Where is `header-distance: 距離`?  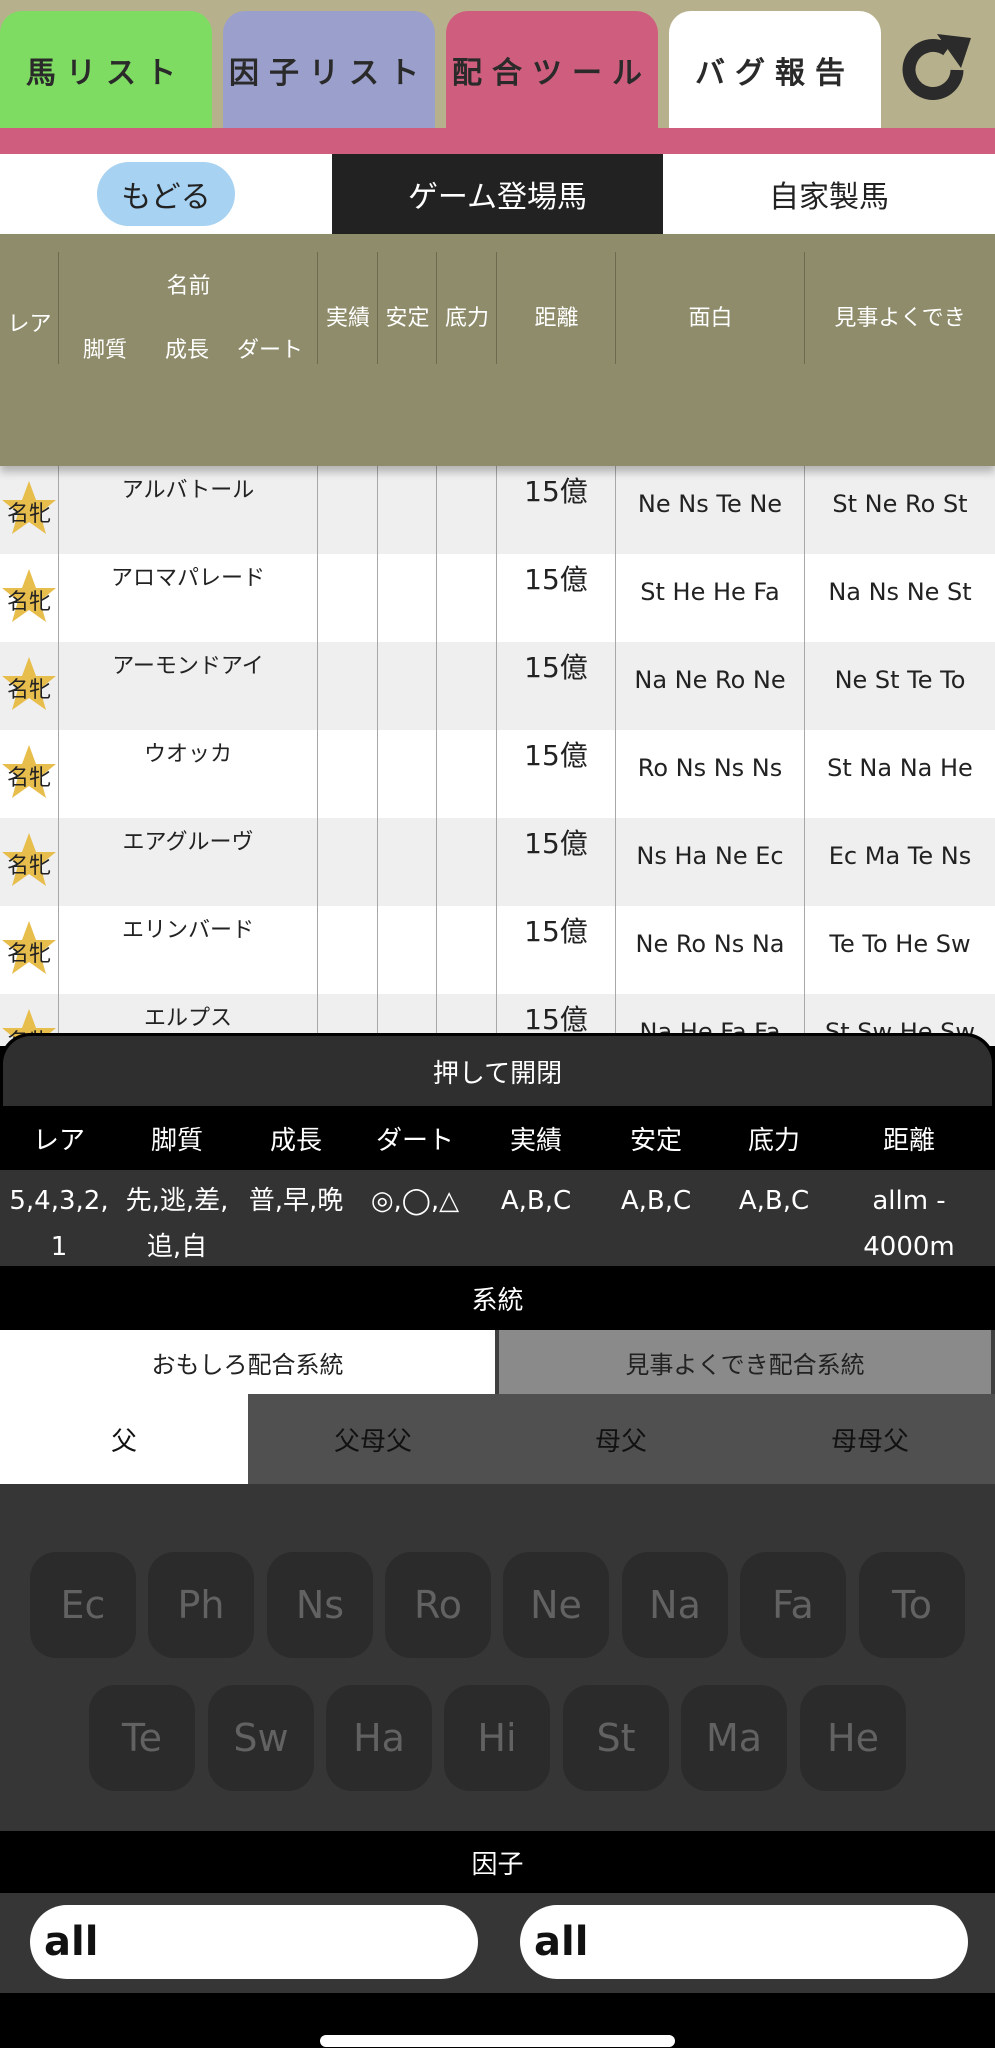
header-distance: 距離 is located at coordinates (556, 316).